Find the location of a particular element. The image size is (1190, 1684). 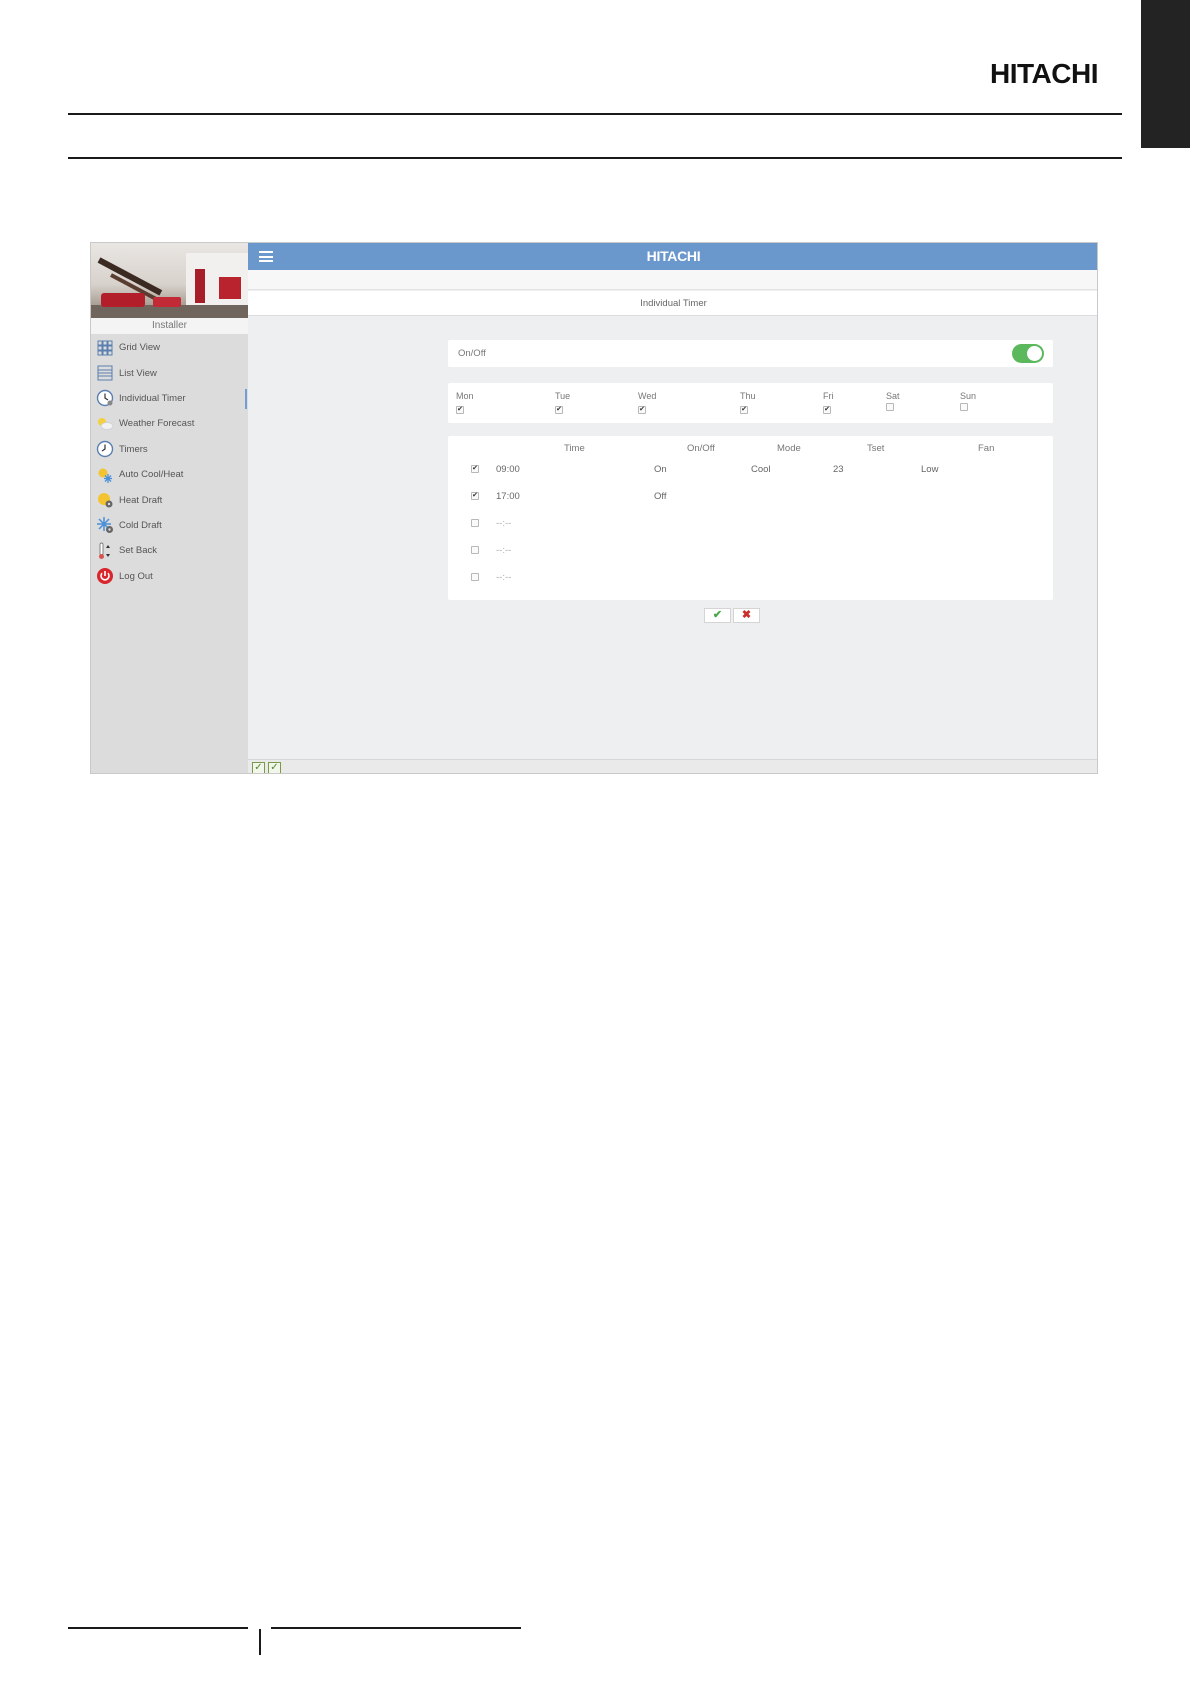

row-onoff: On is located at coordinates (660, 469).